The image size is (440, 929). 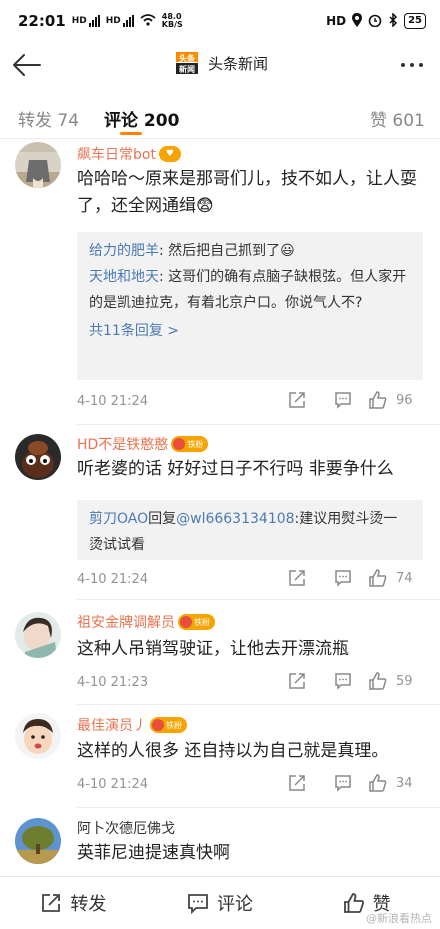 I want to click on comment-author: 最佳演员丿 铁粉, so click(x=132, y=725).